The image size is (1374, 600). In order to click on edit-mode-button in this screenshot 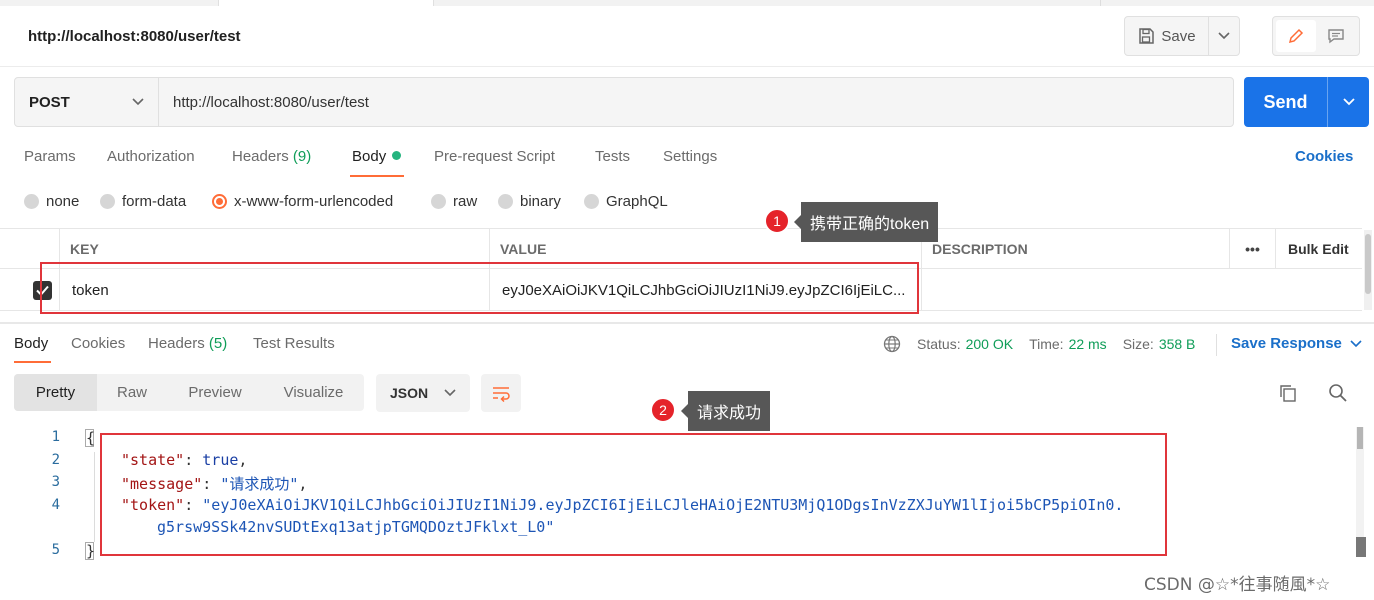, I will do `click(1296, 36)`.